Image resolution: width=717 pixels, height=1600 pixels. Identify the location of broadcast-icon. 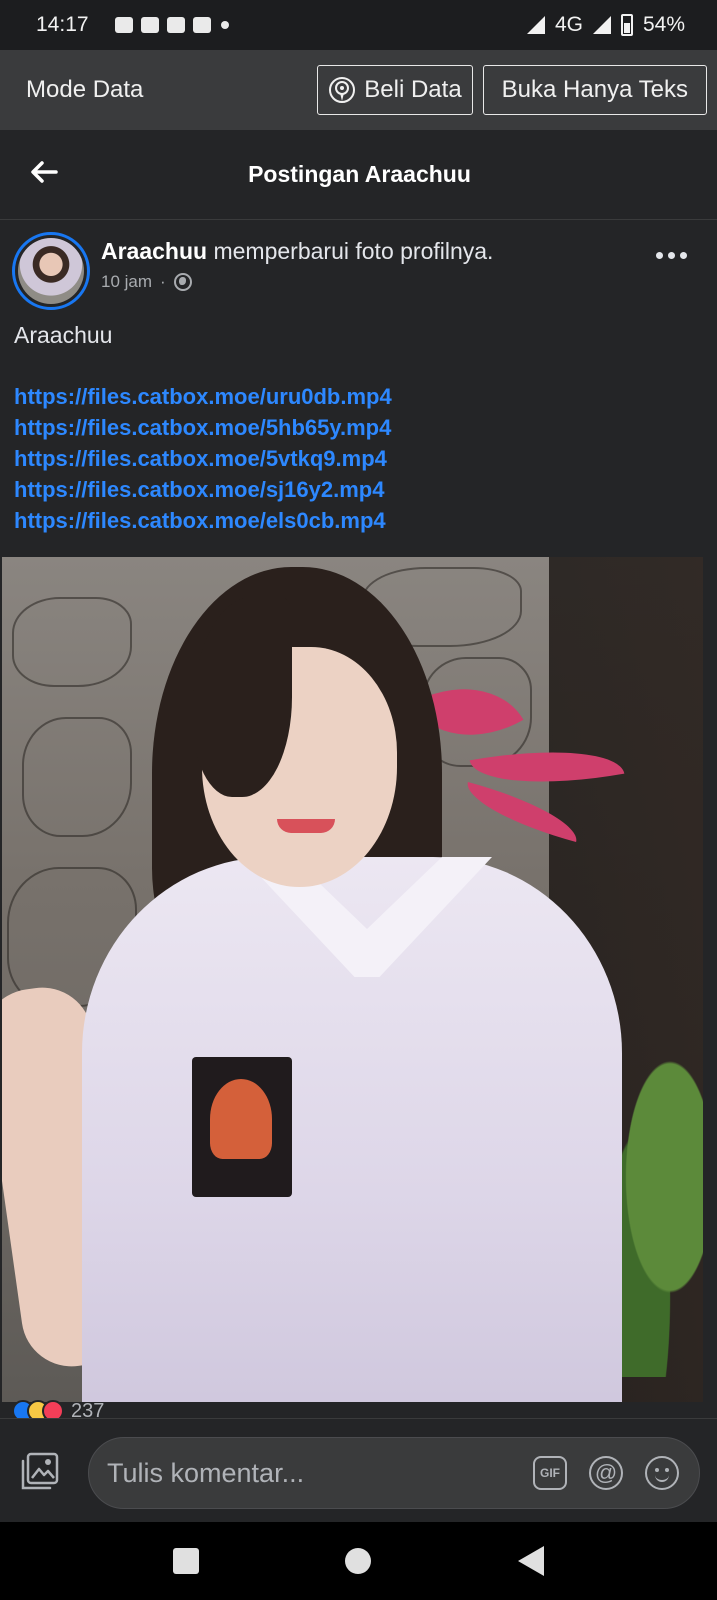
(342, 90).